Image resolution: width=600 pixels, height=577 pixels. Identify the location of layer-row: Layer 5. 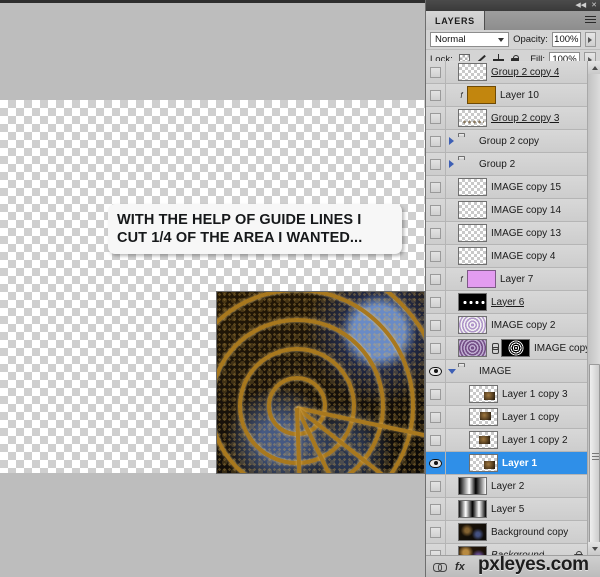
(513, 509).